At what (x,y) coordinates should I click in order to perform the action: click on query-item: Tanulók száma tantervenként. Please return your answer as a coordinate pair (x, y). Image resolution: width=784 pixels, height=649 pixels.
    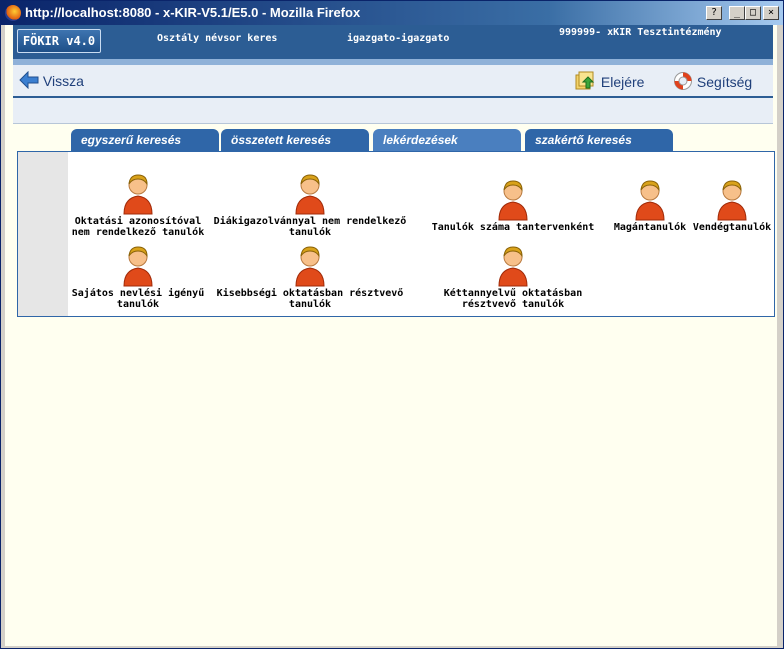
    Looking at the image, I should click on (513, 205).